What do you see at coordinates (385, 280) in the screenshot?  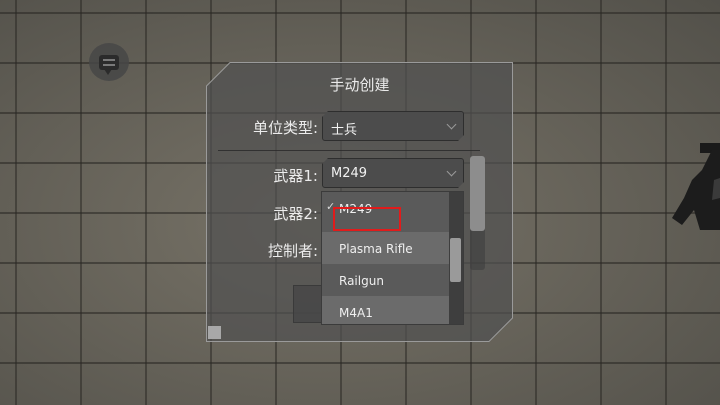 I see `dropdown-option: Railgun` at bounding box center [385, 280].